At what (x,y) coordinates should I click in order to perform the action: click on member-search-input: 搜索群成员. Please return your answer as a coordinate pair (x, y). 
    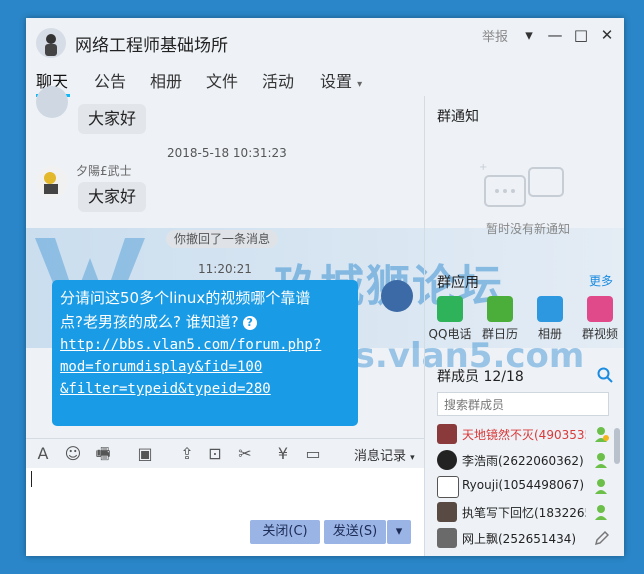
    Looking at the image, I should click on (523, 404).